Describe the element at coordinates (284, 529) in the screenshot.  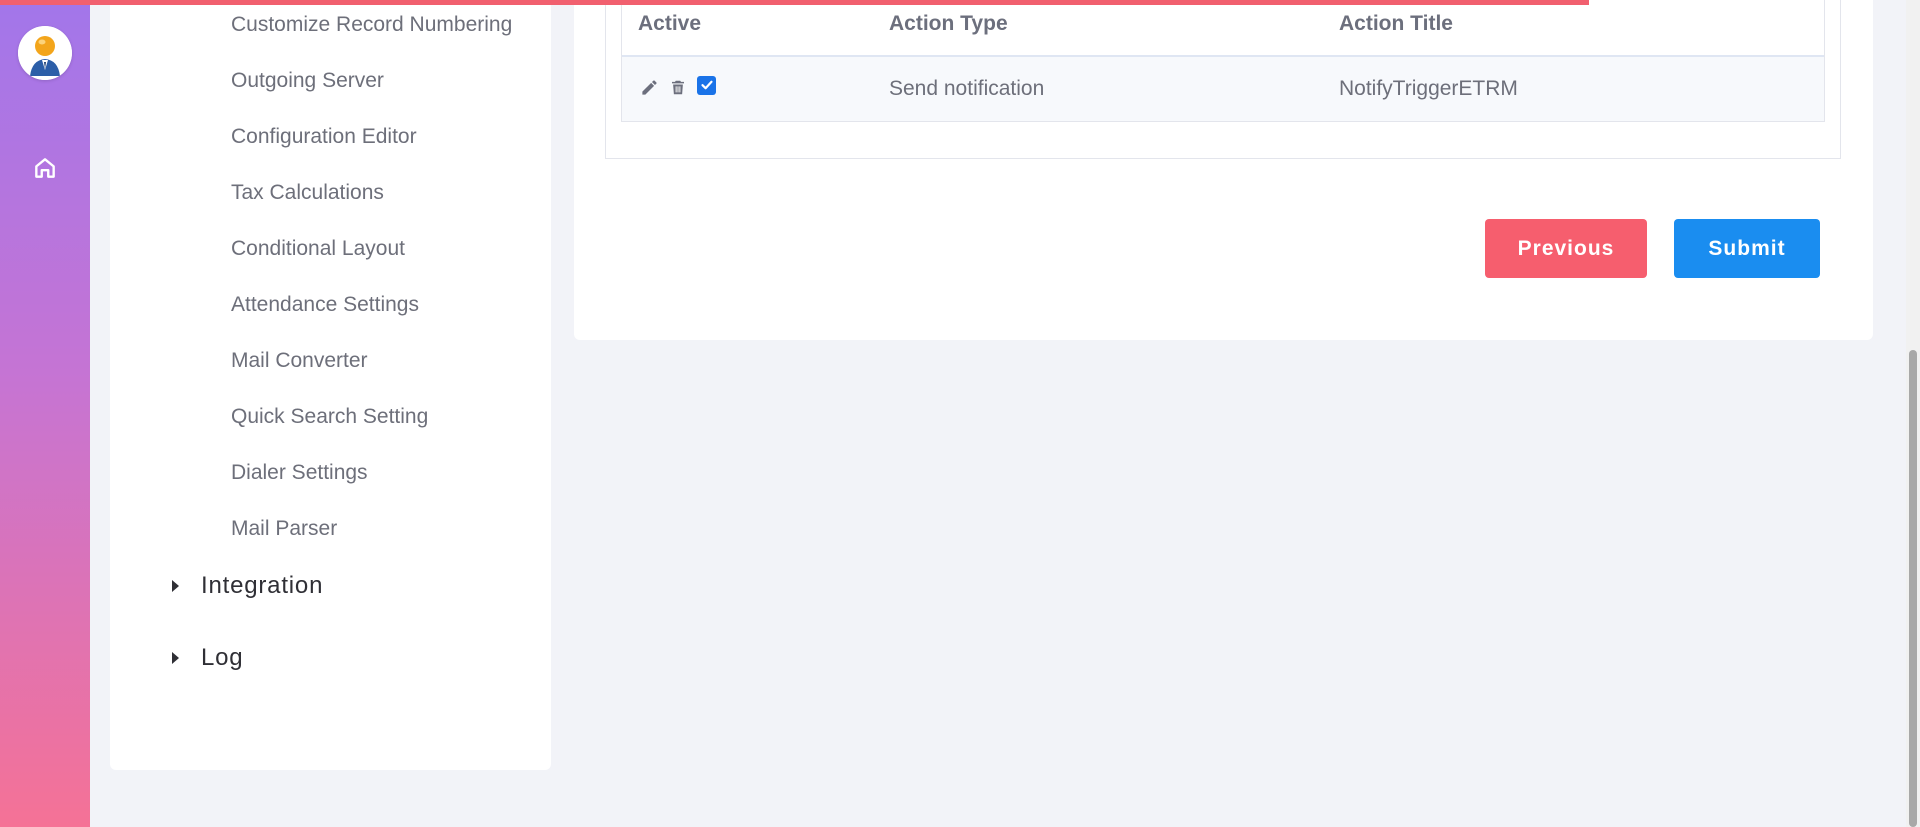
I see `menu-item-mail-parser: Mail Parser` at that location.